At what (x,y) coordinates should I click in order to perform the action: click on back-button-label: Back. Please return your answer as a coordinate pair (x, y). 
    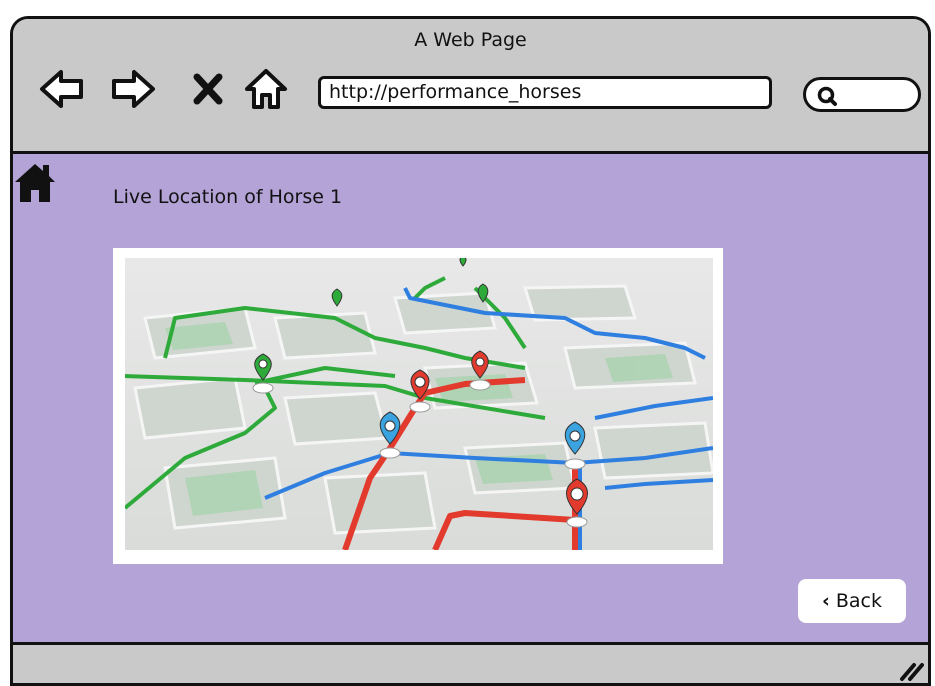
    Looking at the image, I should click on (859, 601).